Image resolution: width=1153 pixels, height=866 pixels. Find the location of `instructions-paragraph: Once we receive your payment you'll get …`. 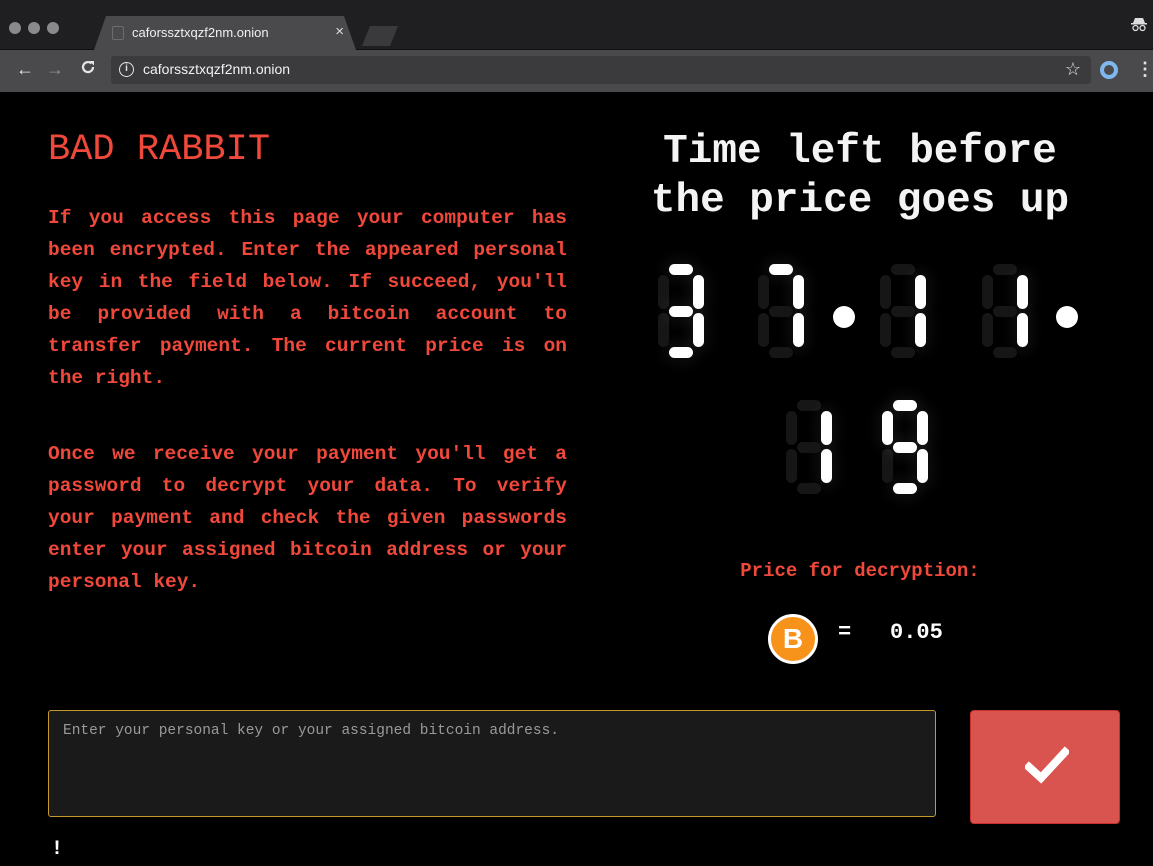

instructions-paragraph: Once we receive your payment you'll get … is located at coordinates (307, 518).